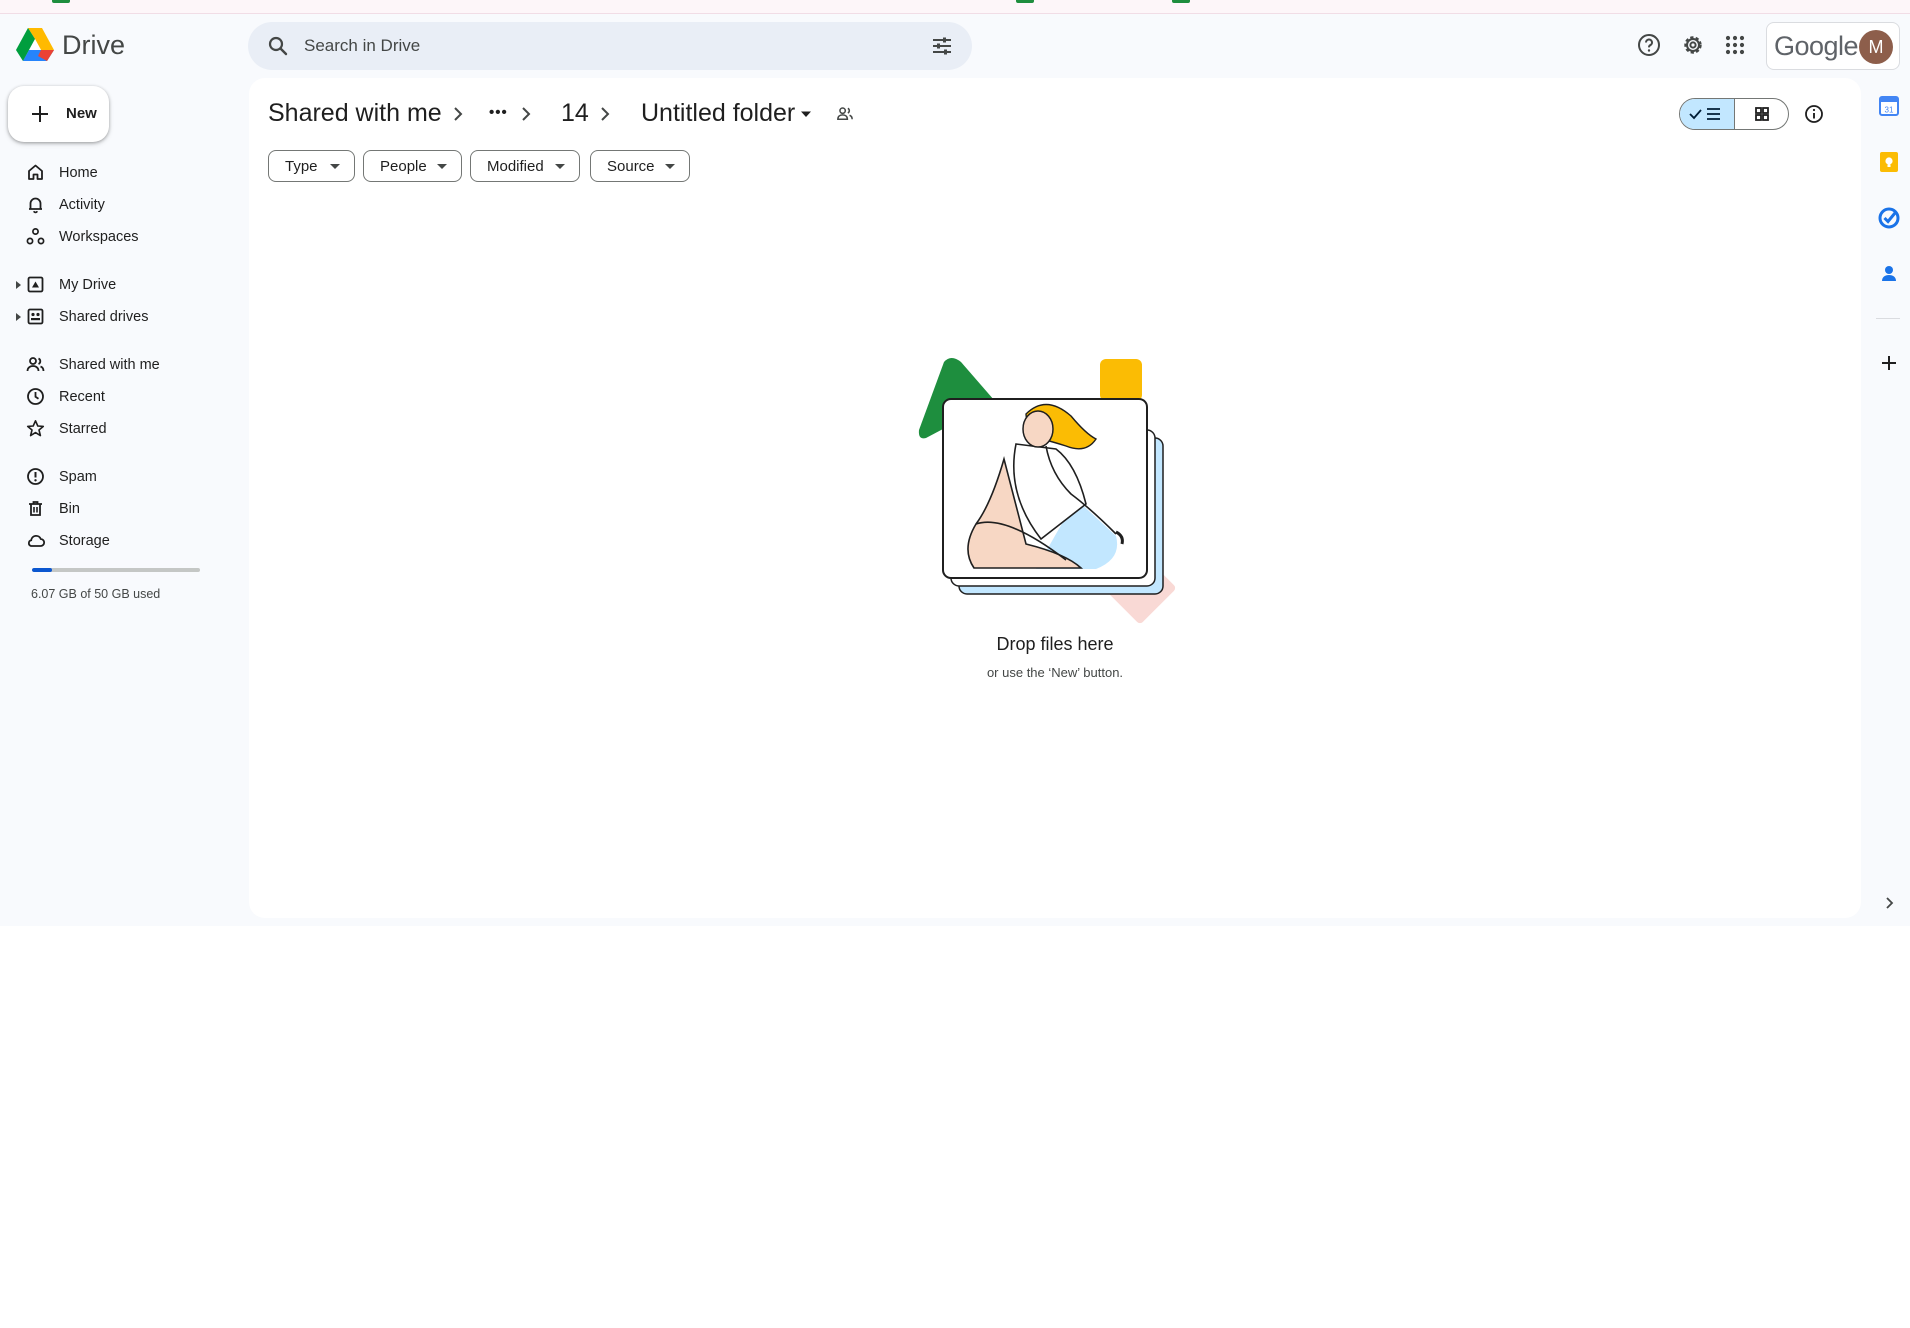 This screenshot has width=1910, height=1328. Describe the element at coordinates (718, 113) in the screenshot. I see `breadcrumb-current-folder: Untitled folder` at that location.